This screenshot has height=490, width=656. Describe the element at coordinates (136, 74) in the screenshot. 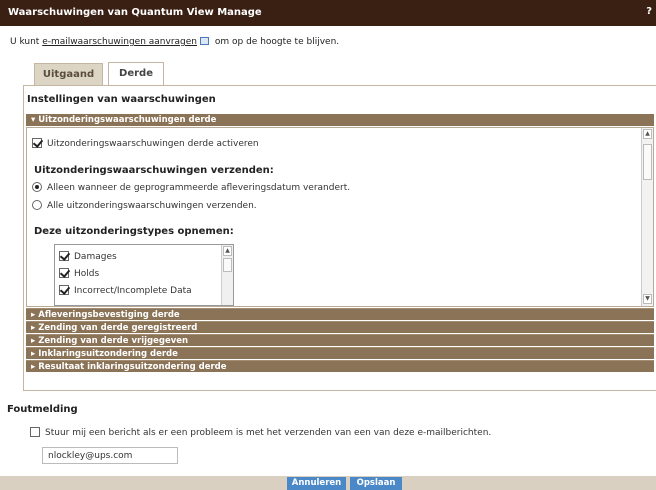

I see `tab-derde: Derde` at that location.